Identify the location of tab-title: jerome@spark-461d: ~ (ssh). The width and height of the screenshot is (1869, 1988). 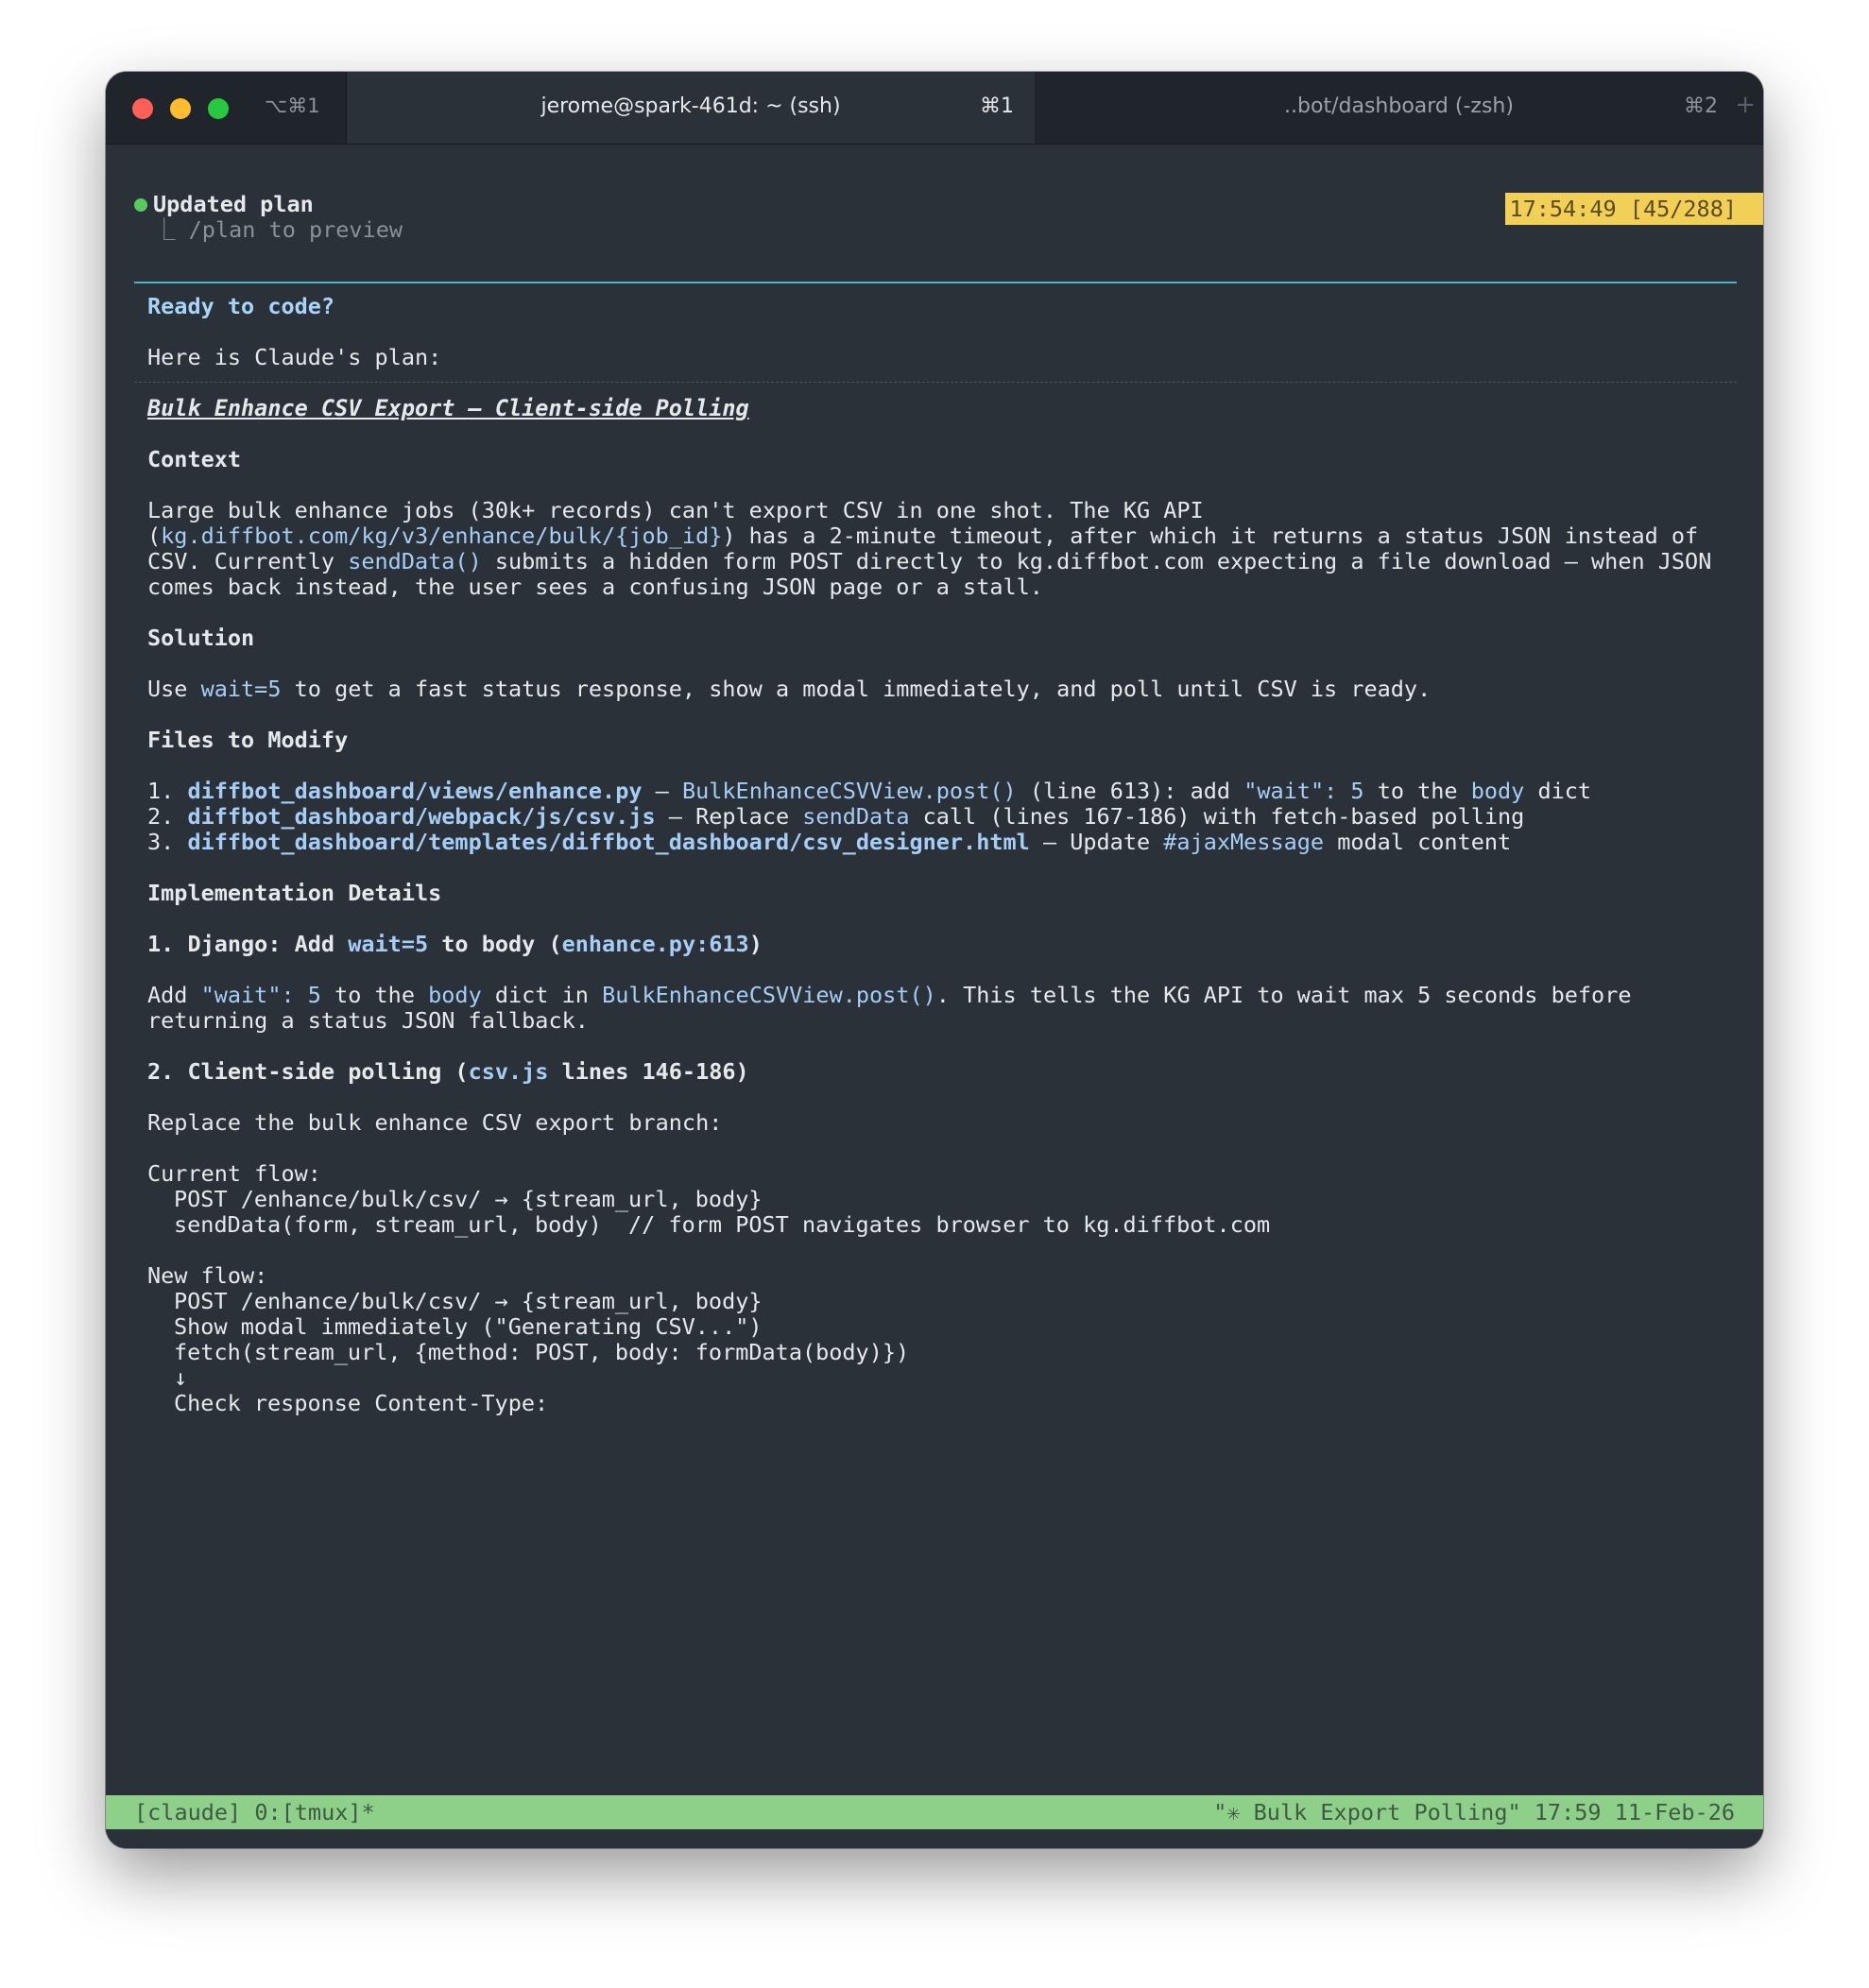
(690, 106).